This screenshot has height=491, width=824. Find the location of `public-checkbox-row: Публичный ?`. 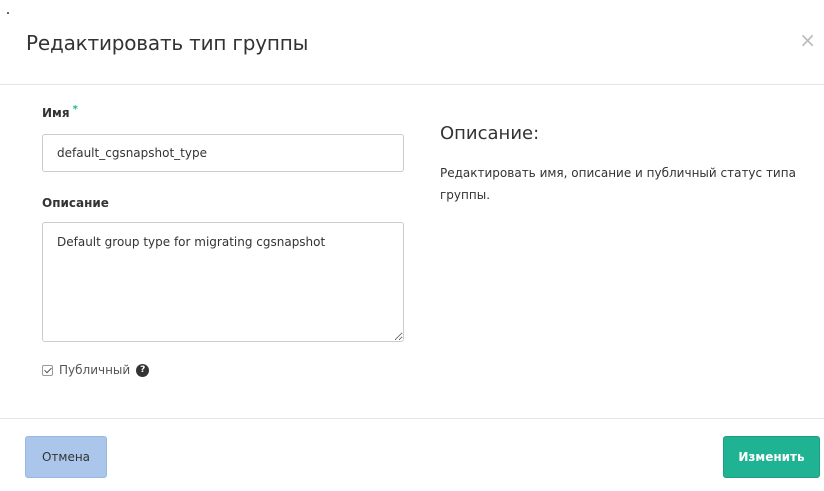

public-checkbox-row: Публичный ? is located at coordinates (96, 370).